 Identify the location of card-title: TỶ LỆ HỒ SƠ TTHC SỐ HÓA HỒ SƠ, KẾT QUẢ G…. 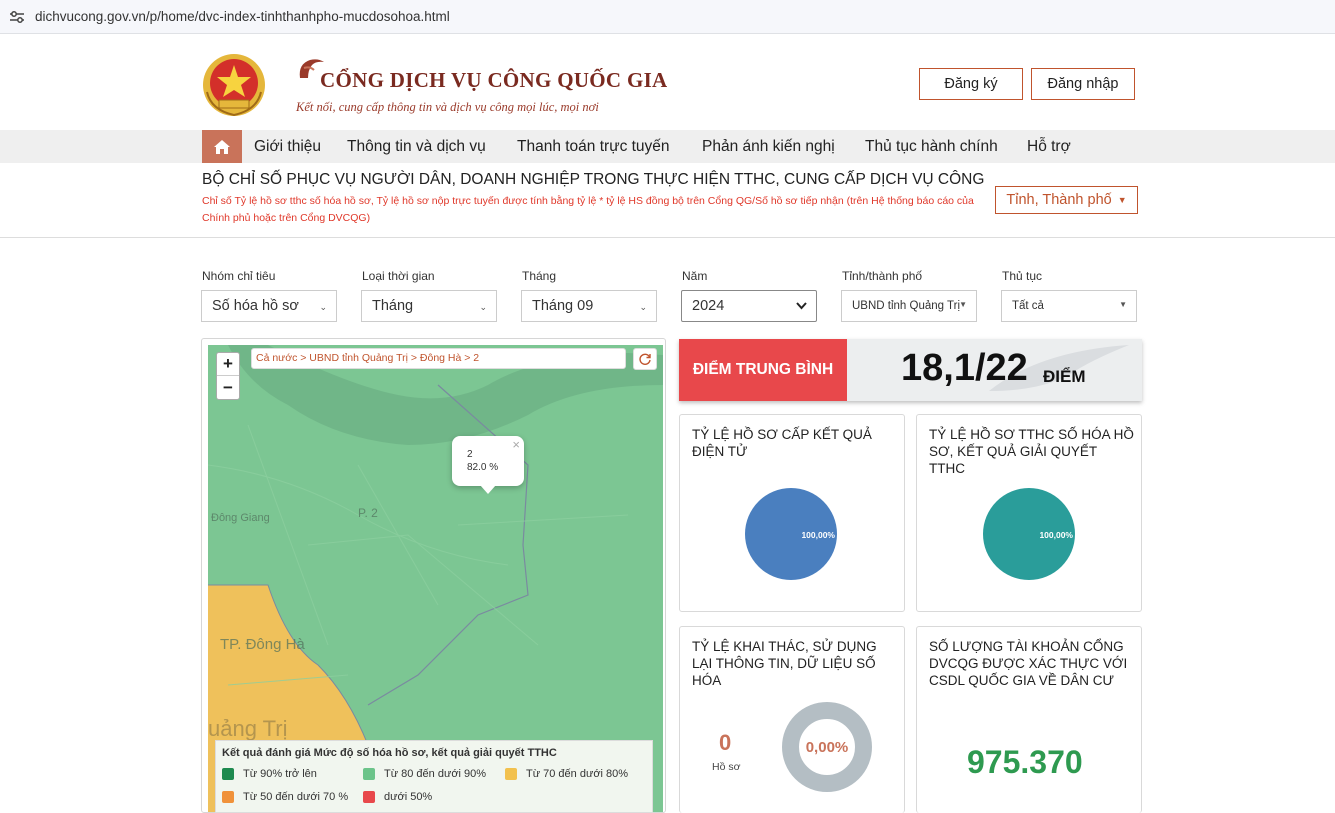
(1031, 451).